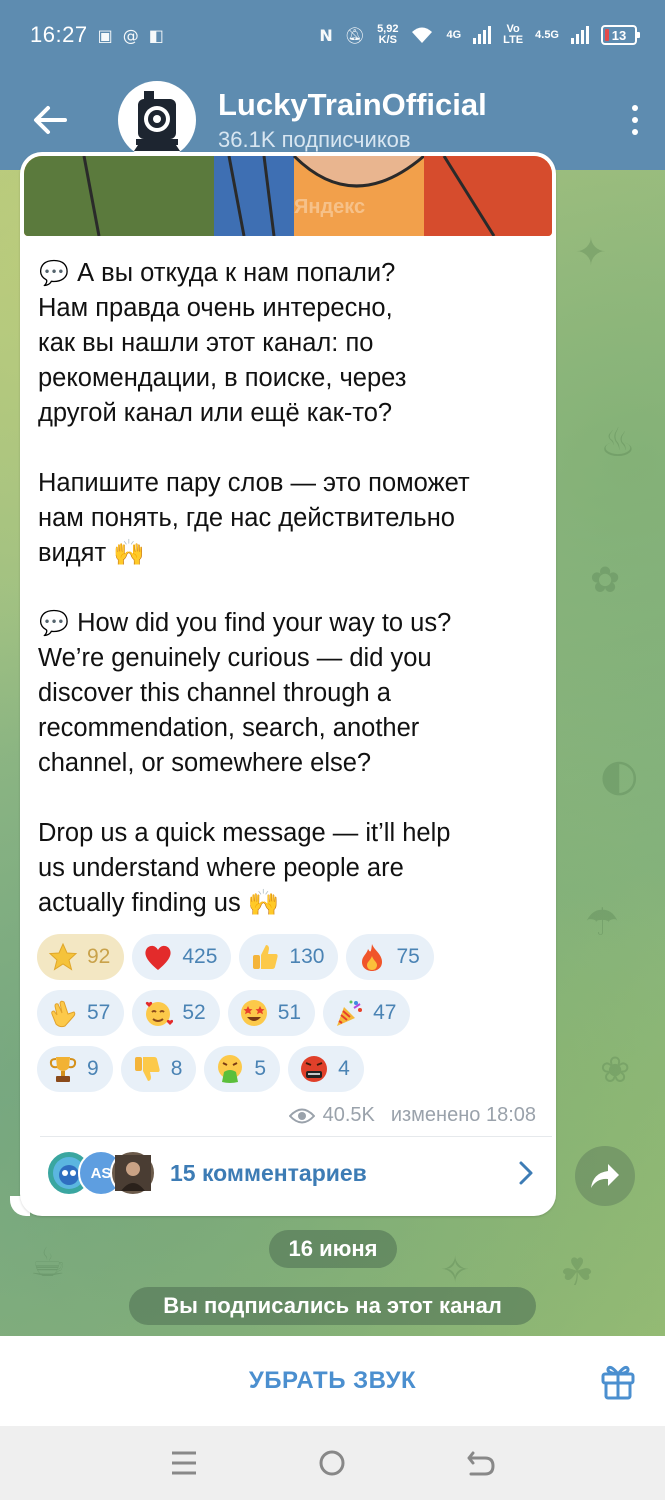 The height and width of the screenshot is (1500, 665). Describe the element at coordinates (296, 1136) in the screenshot. I see `divider` at that location.